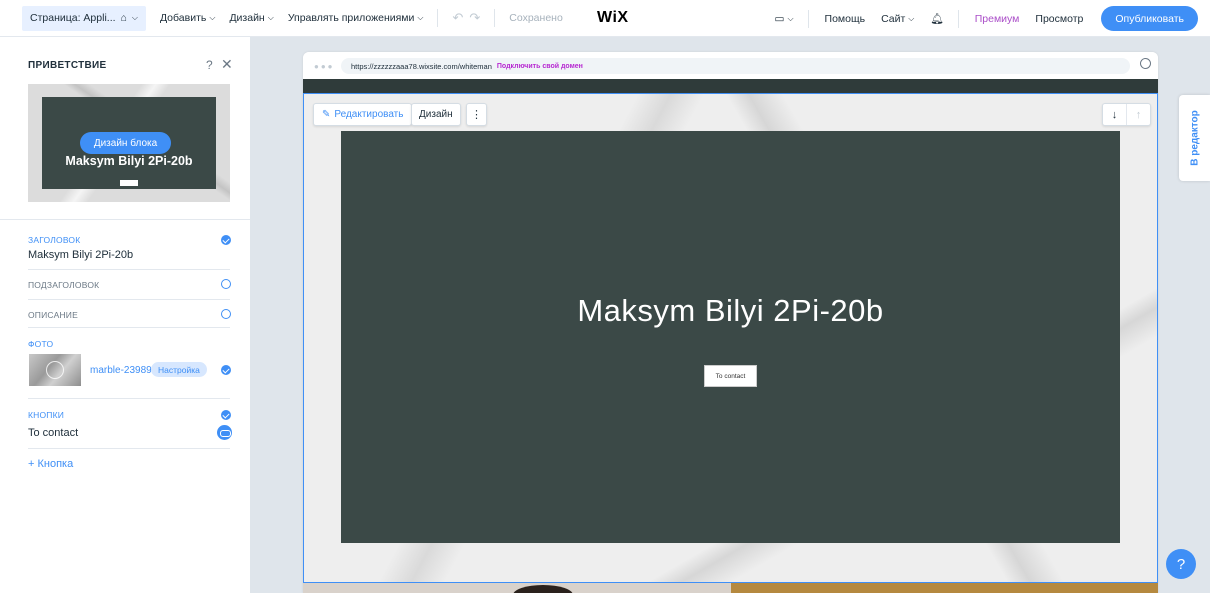 The height and width of the screenshot is (593, 1210). What do you see at coordinates (893, 18) in the screenshot?
I see `site-menu-label: Сайт` at bounding box center [893, 18].